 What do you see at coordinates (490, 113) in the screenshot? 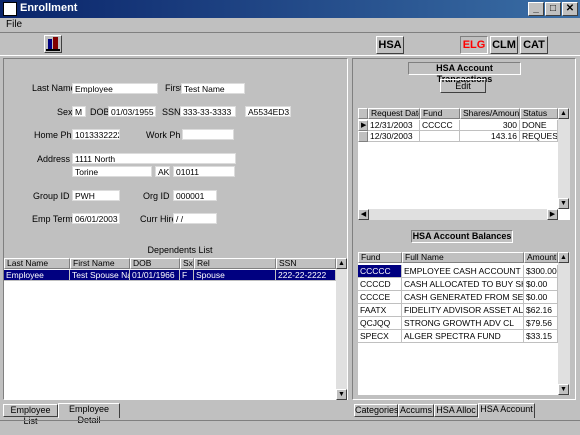
I see `tx-col-shares-amount: Shares/Amount` at bounding box center [490, 113].